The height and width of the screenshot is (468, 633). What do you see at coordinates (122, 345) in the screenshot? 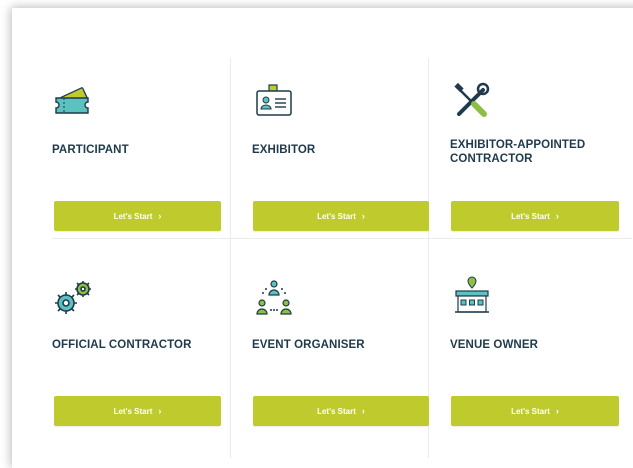
I see `role-title: OFFICIAL CONTRACTOR` at bounding box center [122, 345].